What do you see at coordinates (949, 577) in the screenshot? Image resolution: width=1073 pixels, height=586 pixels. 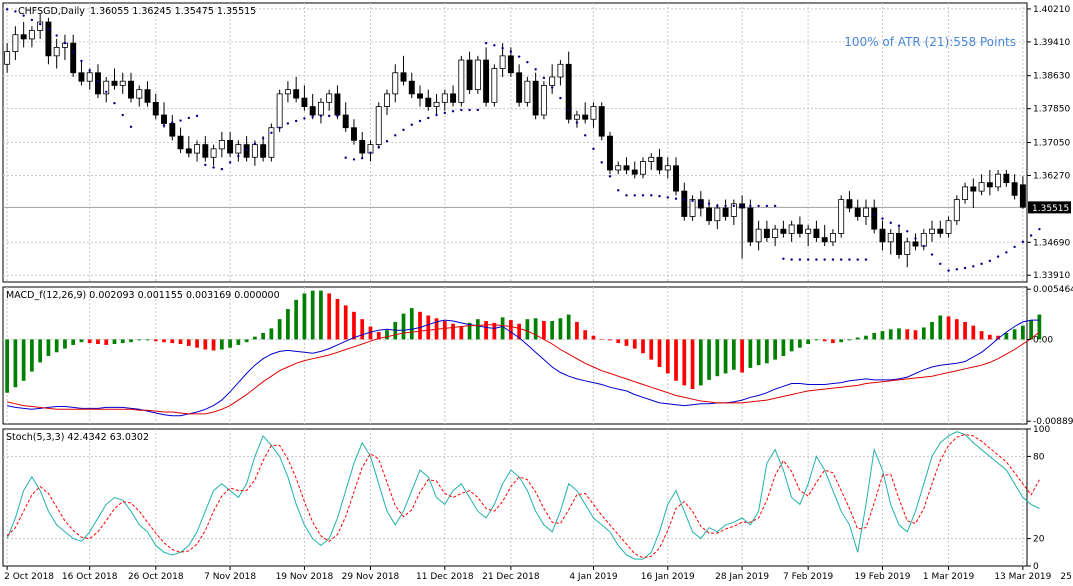 I see `x-tick-label: 1 Mar 2019` at bounding box center [949, 577].